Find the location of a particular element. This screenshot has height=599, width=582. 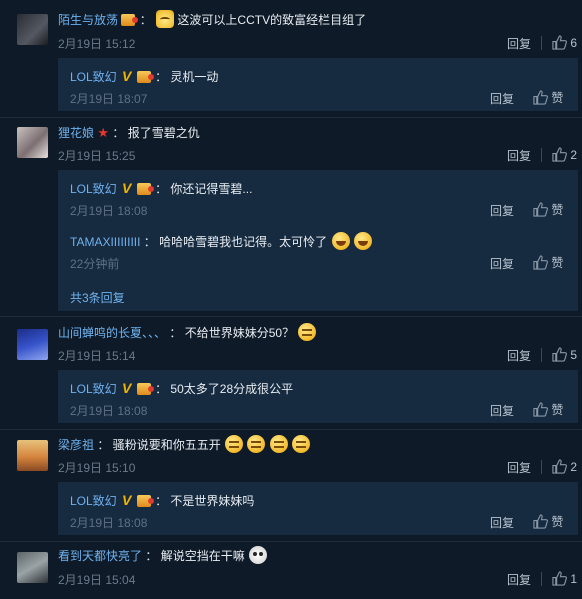

like-count: 6 is located at coordinates (574, 43).